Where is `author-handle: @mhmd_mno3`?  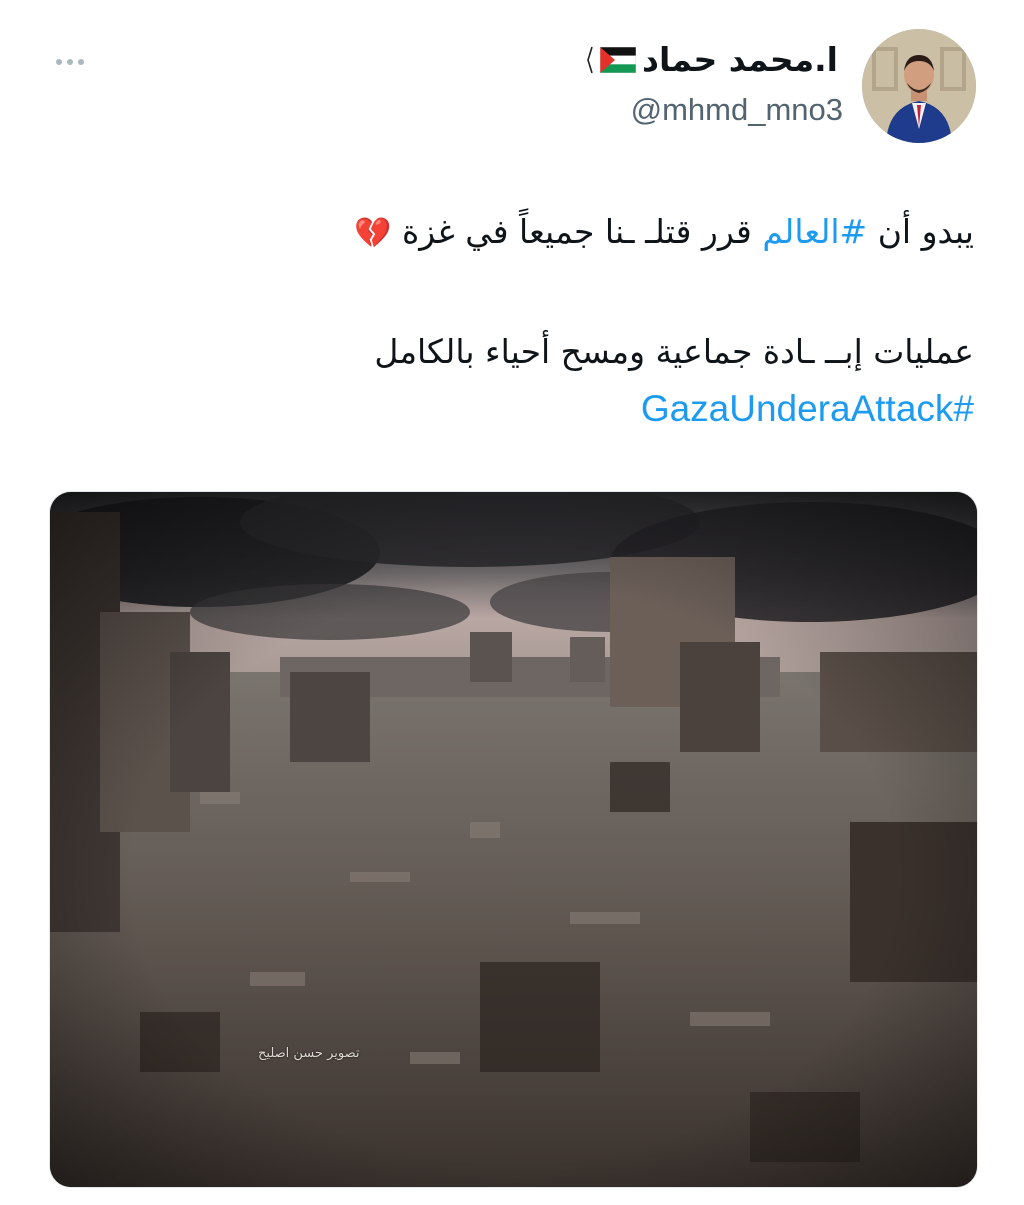
author-handle: @mhmd_mno3 is located at coordinates (737, 110).